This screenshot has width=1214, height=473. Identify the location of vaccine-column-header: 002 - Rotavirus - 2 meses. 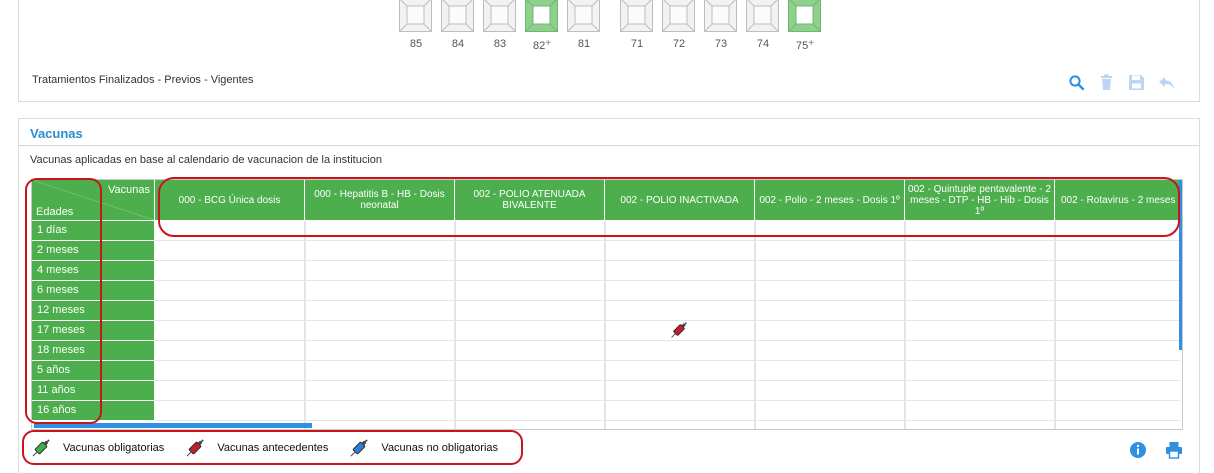
(1117, 200).